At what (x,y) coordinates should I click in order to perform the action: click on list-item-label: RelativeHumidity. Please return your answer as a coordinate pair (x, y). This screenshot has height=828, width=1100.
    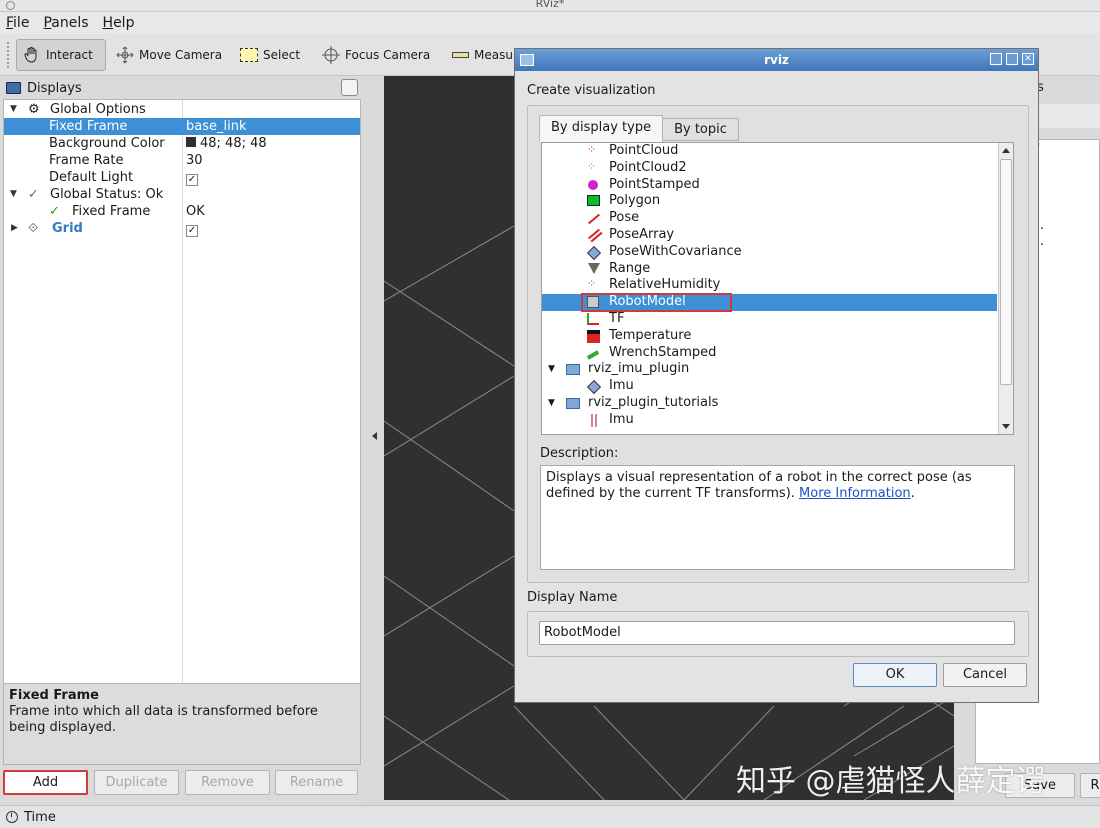
    Looking at the image, I should click on (665, 285).